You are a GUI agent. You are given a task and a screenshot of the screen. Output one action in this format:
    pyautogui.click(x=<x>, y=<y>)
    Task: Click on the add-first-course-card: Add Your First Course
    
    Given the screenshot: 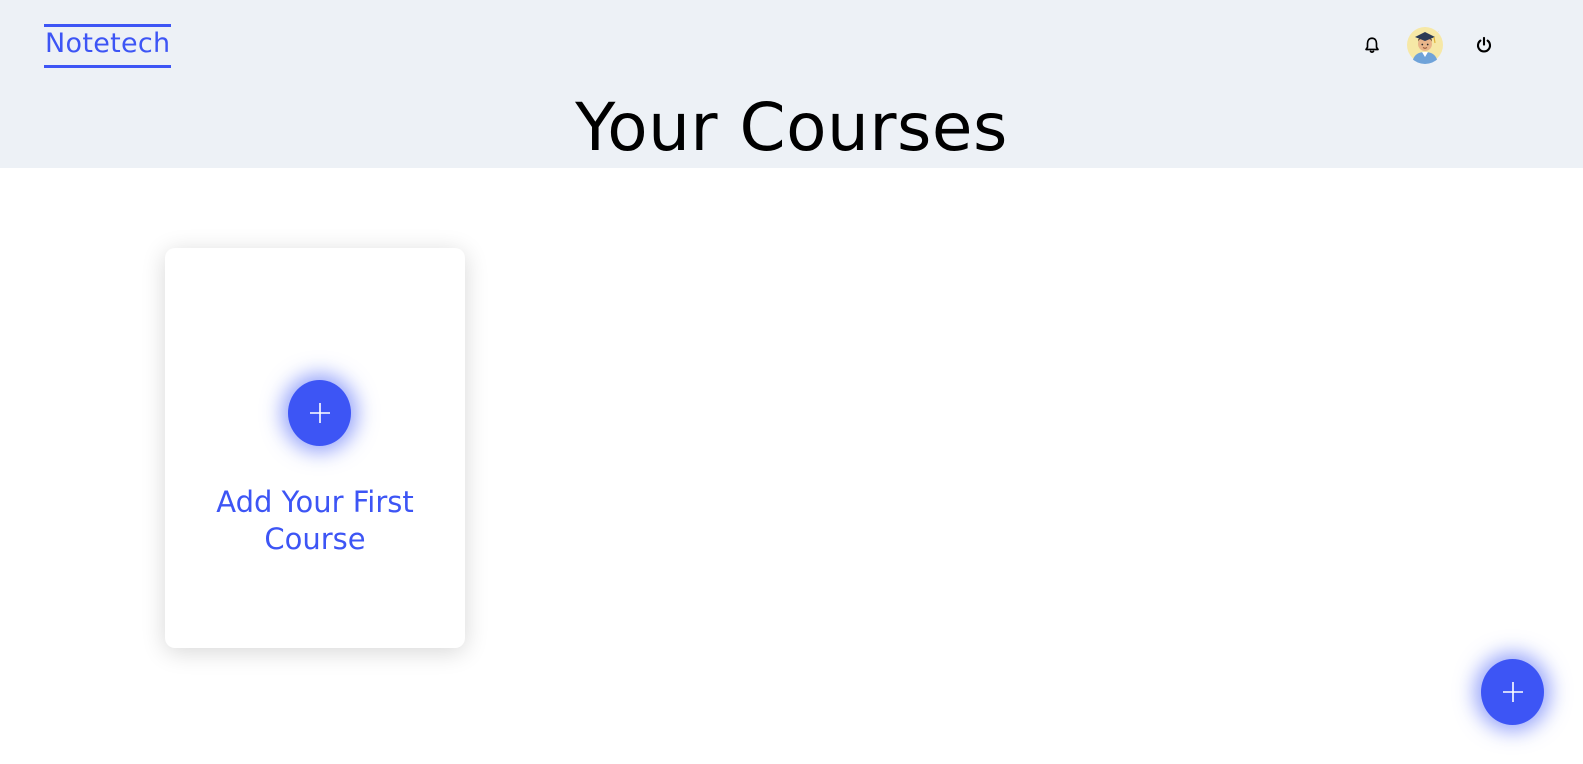 What is the action you would take?
    pyautogui.click(x=315, y=448)
    